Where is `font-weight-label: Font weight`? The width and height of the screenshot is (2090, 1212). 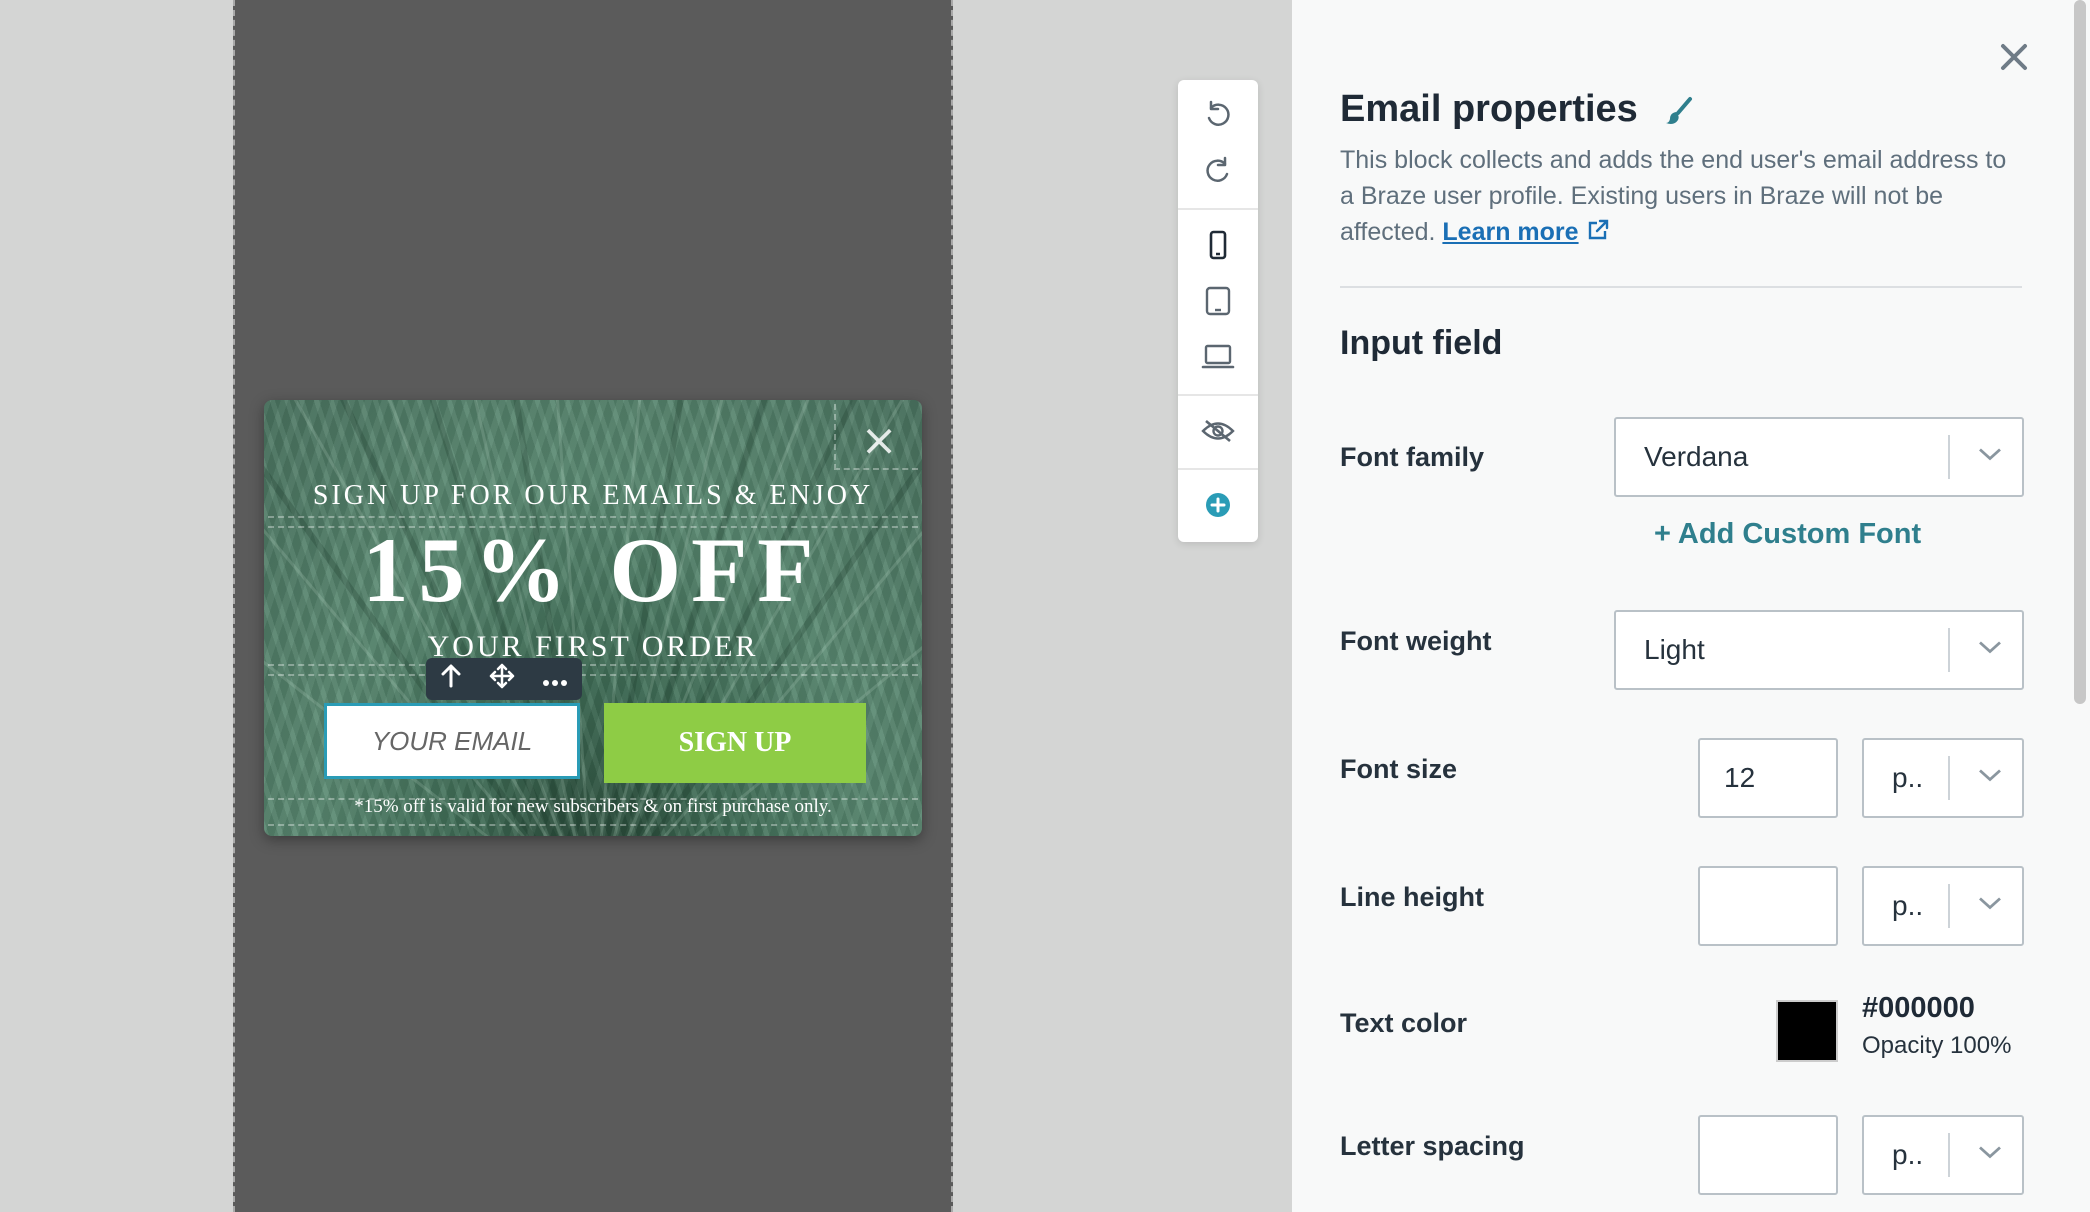 font-weight-label: Font weight is located at coordinates (1416, 641).